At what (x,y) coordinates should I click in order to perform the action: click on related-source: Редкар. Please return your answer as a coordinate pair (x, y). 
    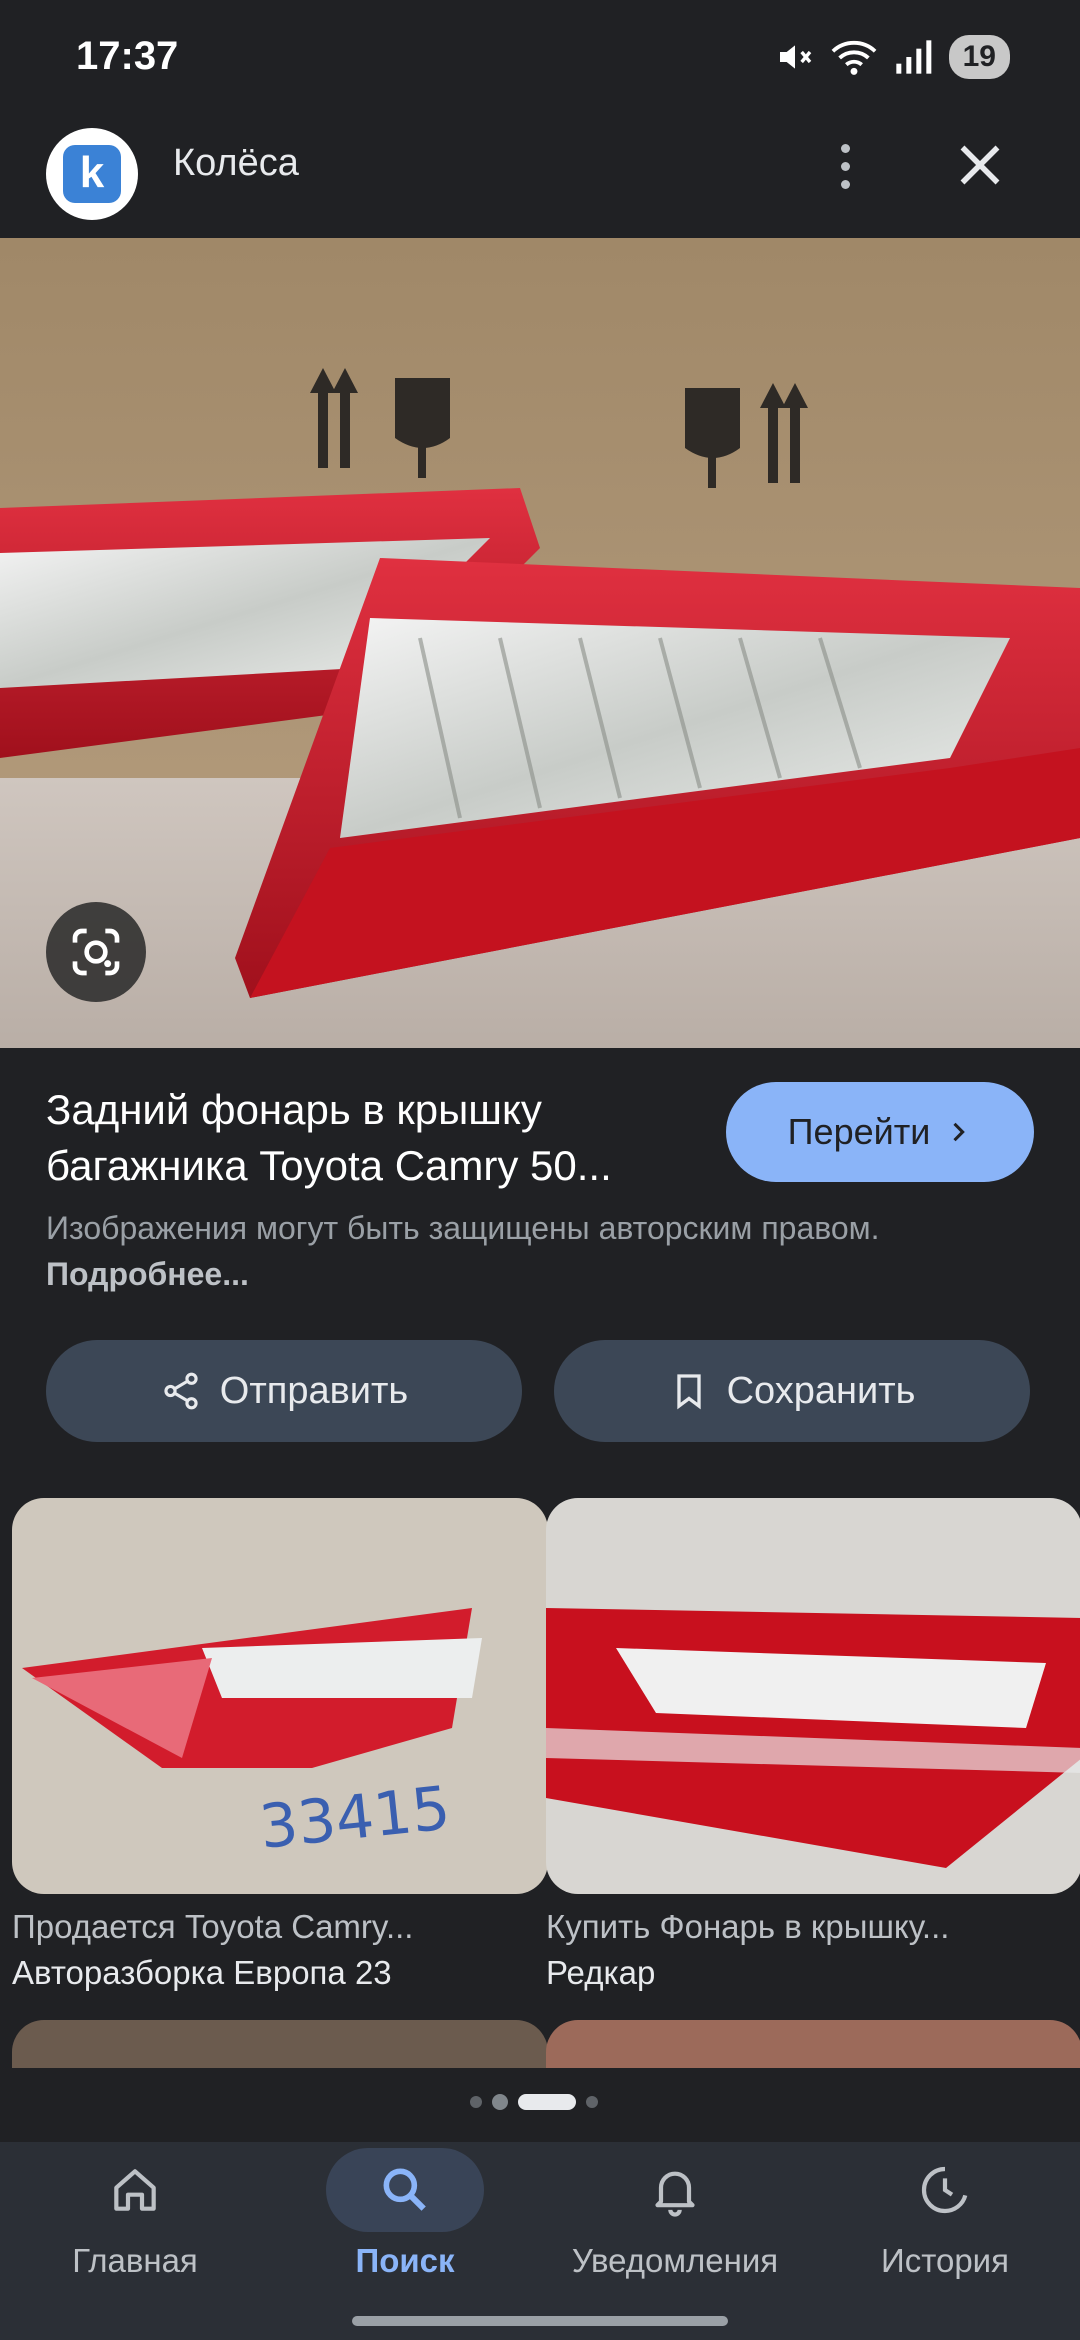
    Looking at the image, I should click on (601, 1972).